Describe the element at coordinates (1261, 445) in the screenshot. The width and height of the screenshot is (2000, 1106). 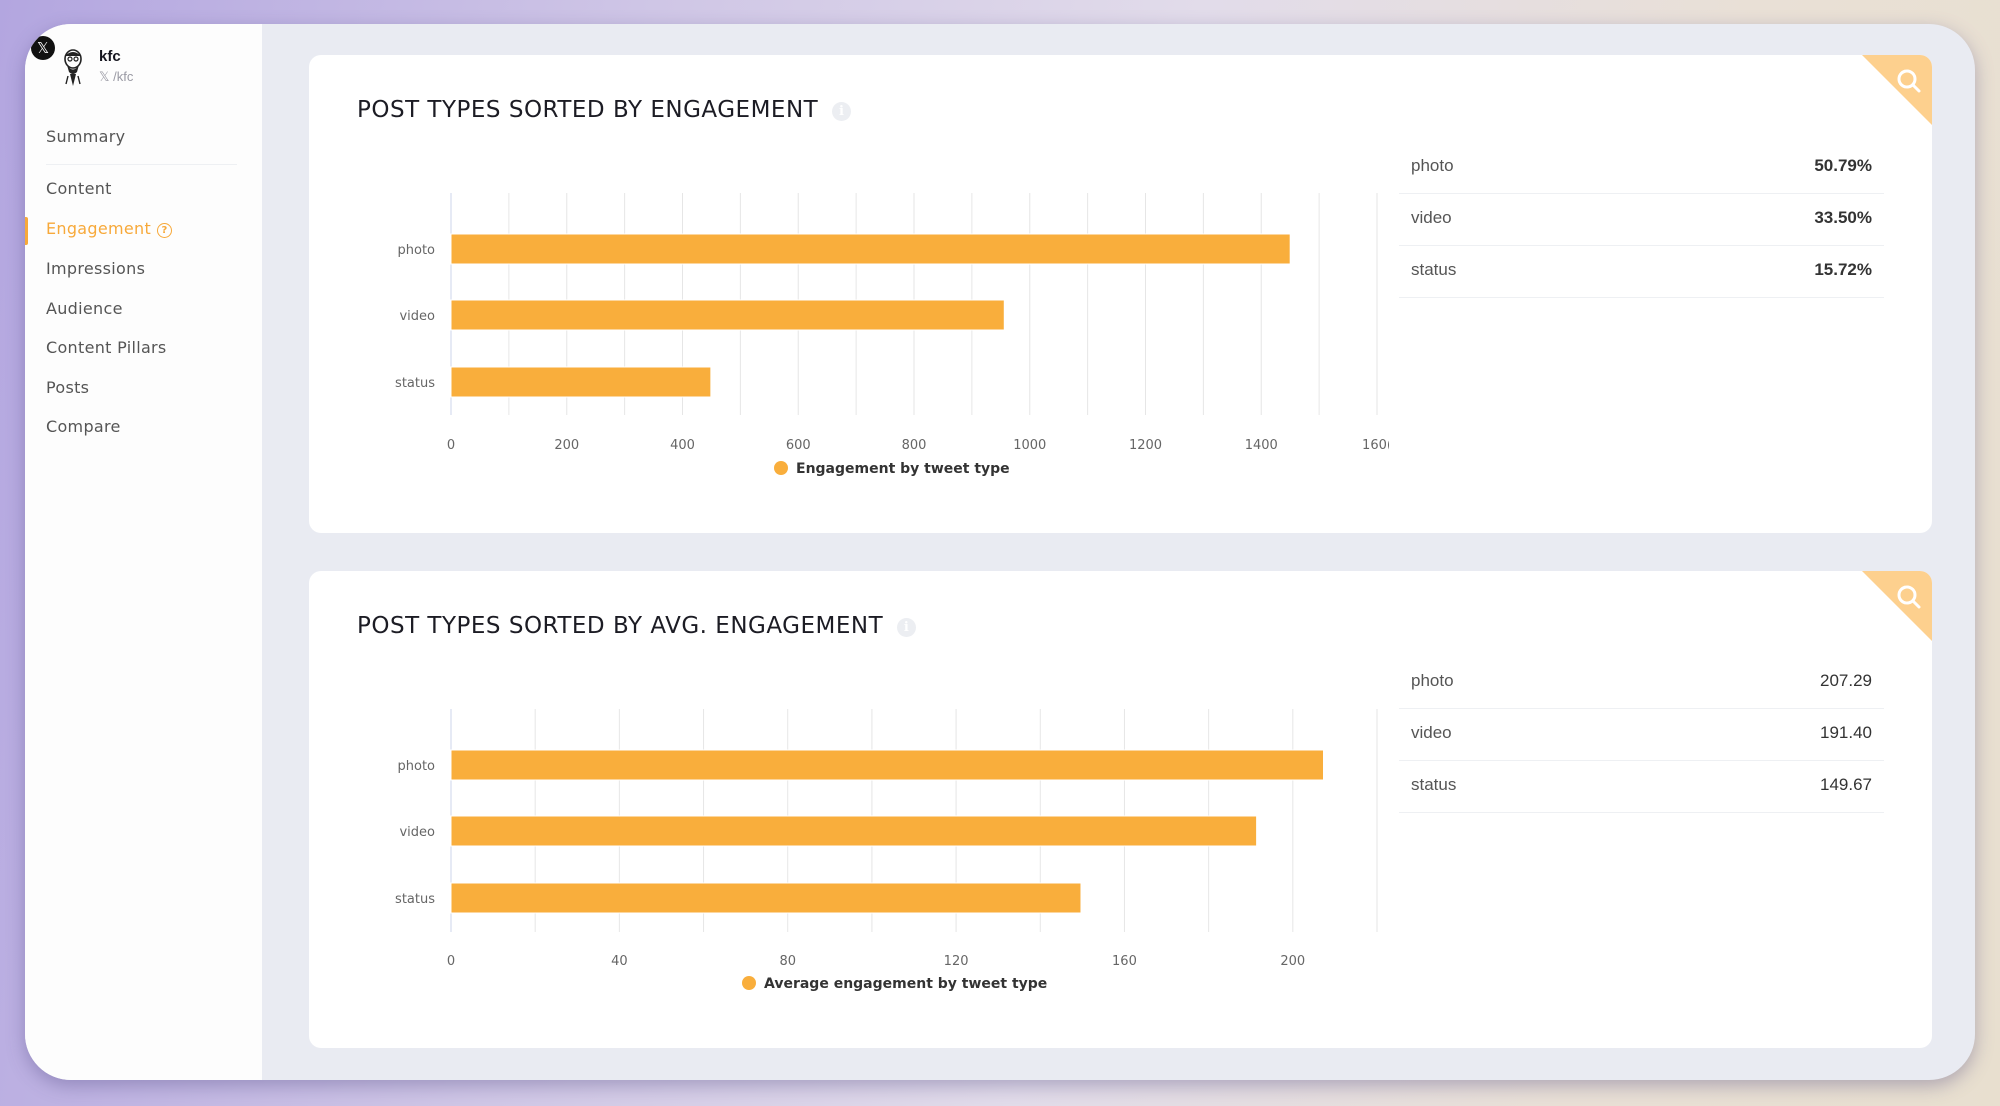
I see `x-tick-label: 1400` at that location.